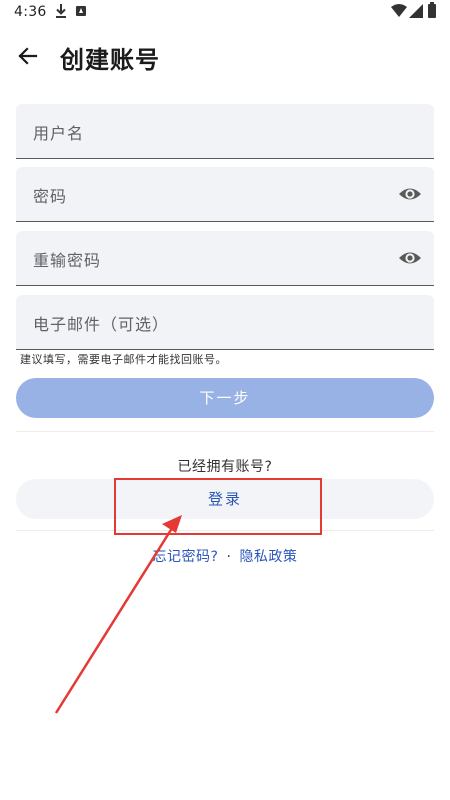  What do you see at coordinates (67, 260) in the screenshot?
I see `confirm-password-placeholder: 重输密码` at bounding box center [67, 260].